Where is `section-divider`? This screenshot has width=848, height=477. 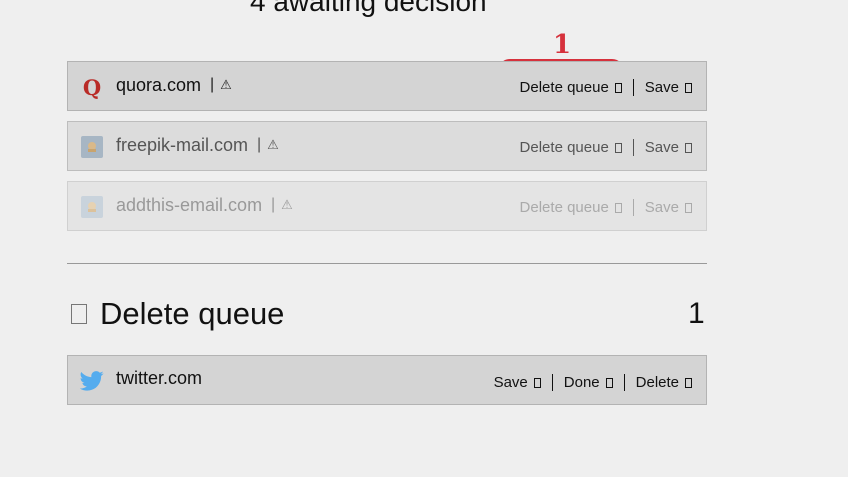 section-divider is located at coordinates (387, 263).